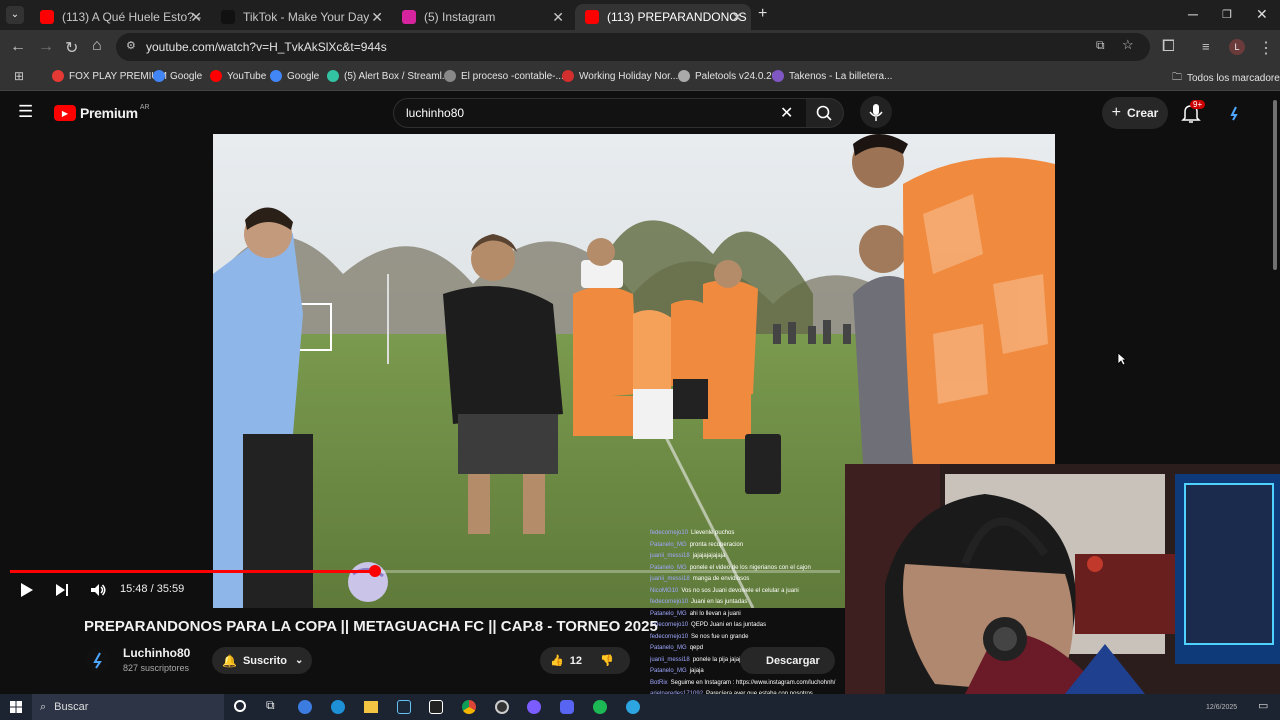 The image size is (1280, 720). I want to click on bookmark-item: Paletools v24.0.29, so click(727, 76).